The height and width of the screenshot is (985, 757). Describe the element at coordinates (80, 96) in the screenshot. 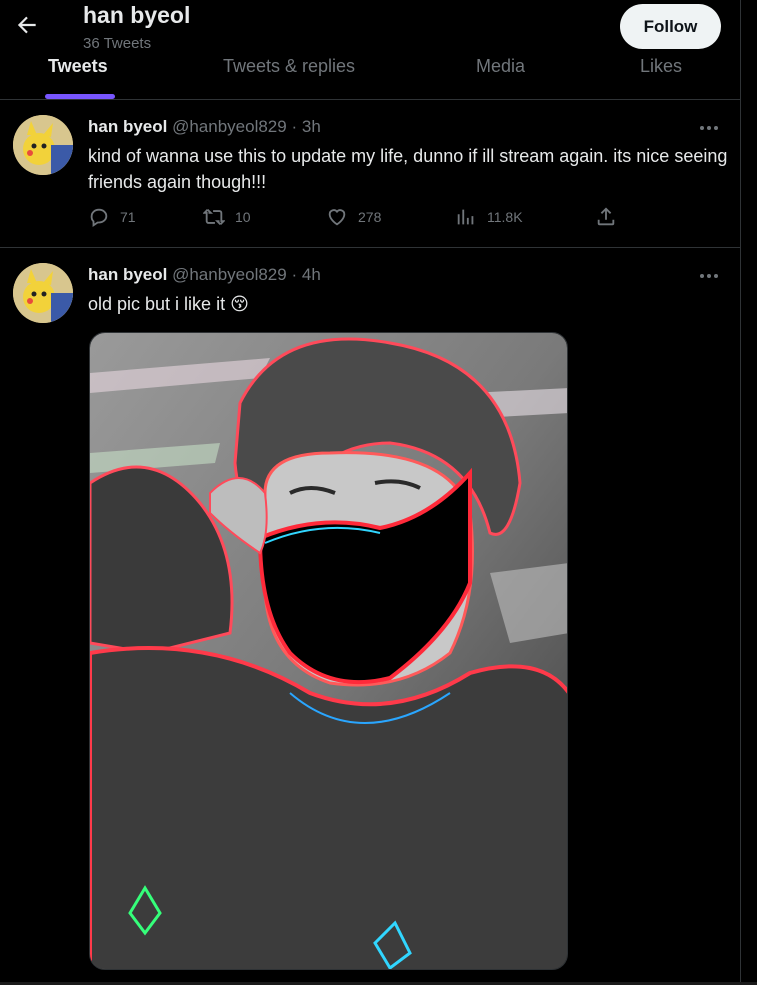

I see `active-tab-indicator` at that location.